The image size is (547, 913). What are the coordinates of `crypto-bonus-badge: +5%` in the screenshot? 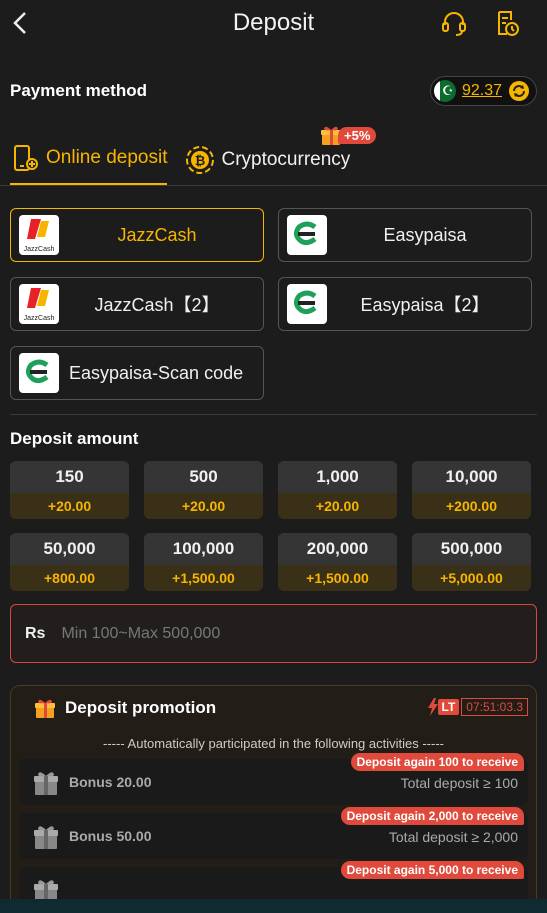 It's located at (348, 135).